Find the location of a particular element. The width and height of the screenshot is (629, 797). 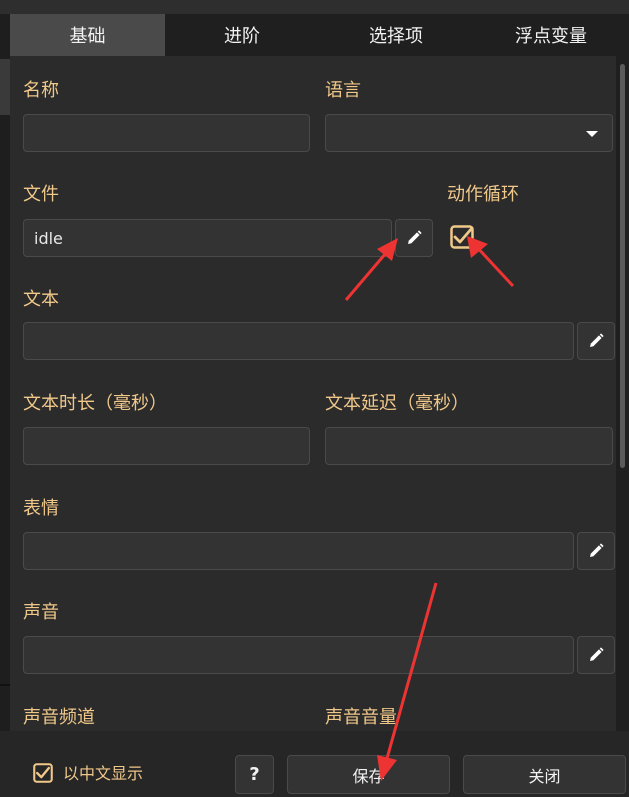

text-duration-label: 文本时长（毫秒） is located at coordinates (95, 403).